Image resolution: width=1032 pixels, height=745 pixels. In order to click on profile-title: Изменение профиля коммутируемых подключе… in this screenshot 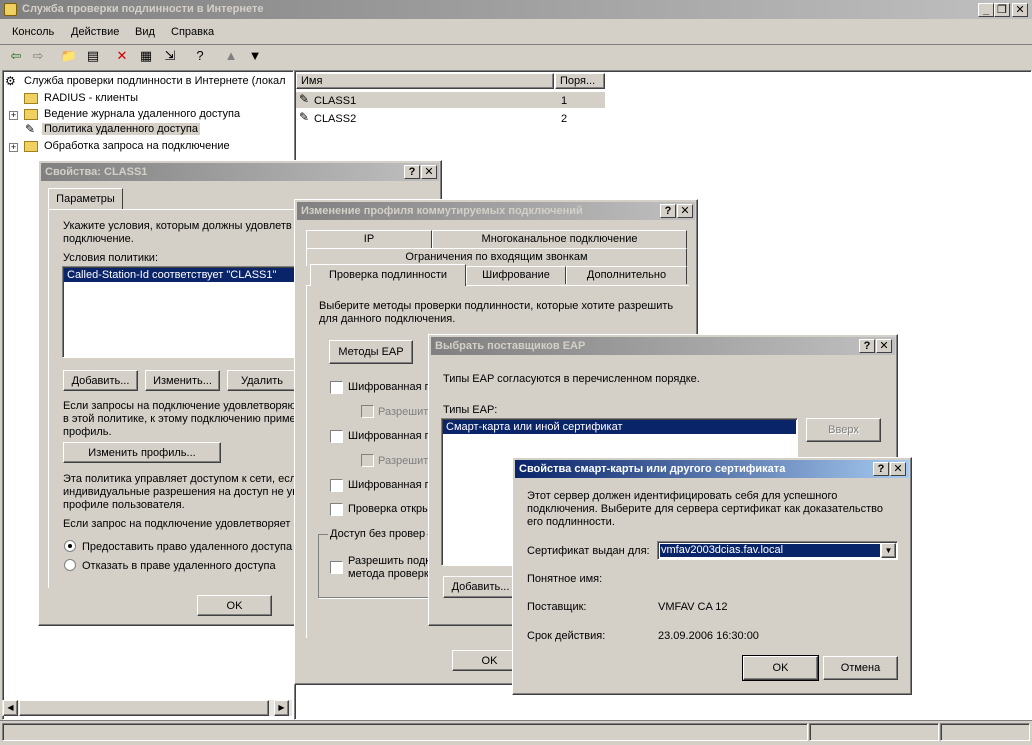, I will do `click(442, 211)`.